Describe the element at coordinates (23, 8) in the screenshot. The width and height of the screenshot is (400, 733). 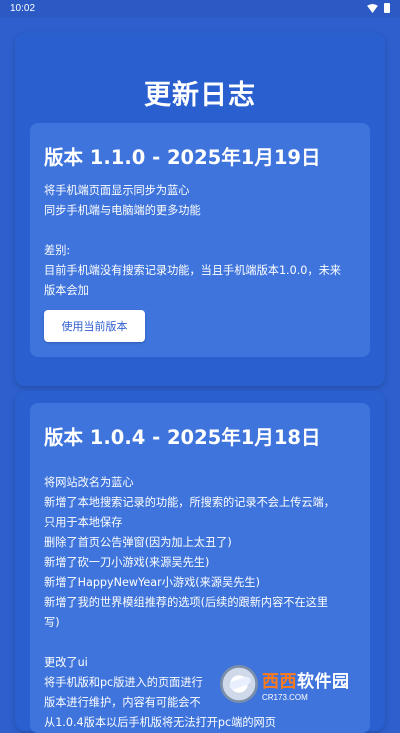
I see `status-time: 10:02` at that location.